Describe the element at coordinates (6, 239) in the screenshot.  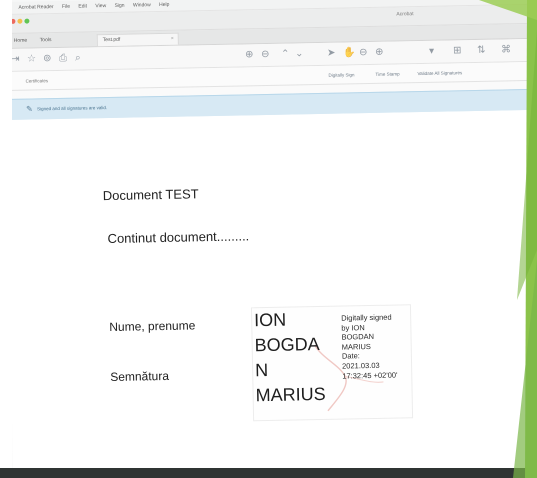
I see `left-margin-strip` at that location.